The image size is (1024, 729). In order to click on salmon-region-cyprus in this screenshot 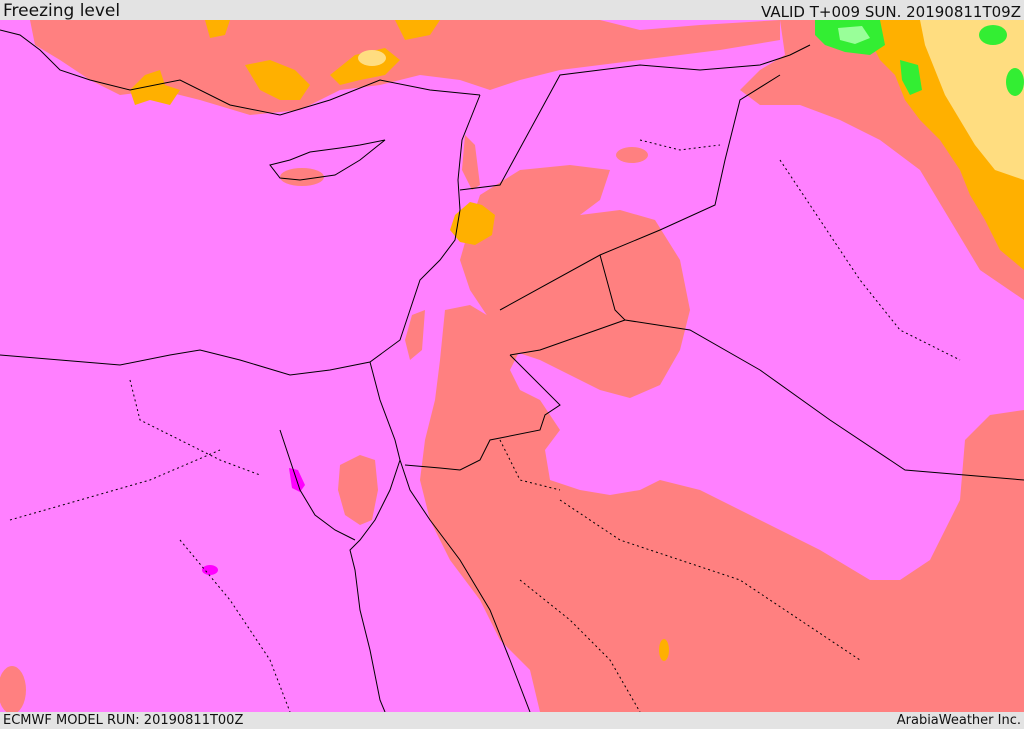, I will do `click(302, 177)`.